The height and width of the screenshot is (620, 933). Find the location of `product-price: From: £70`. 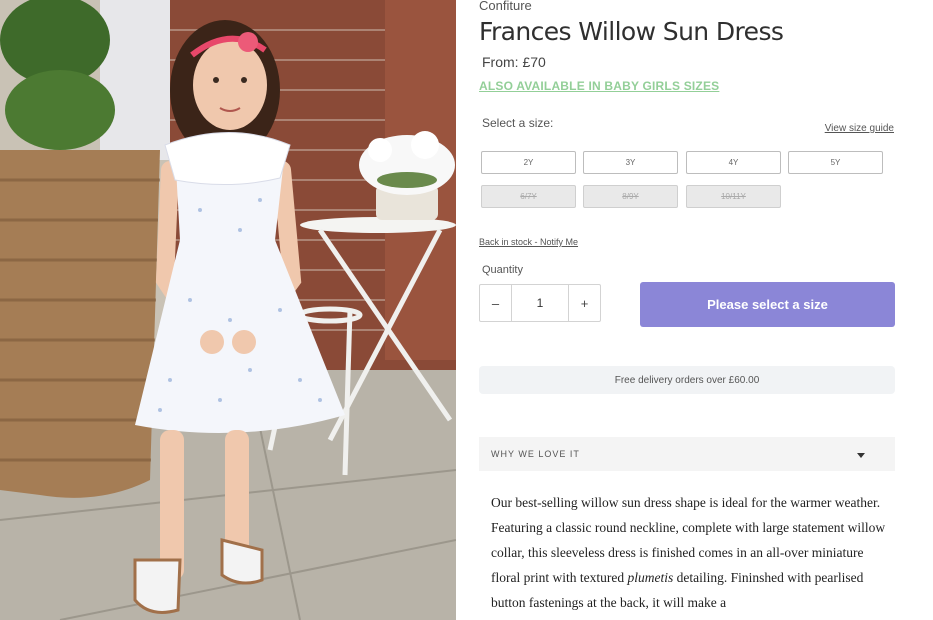

product-price: From: £70 is located at coordinates (514, 62).